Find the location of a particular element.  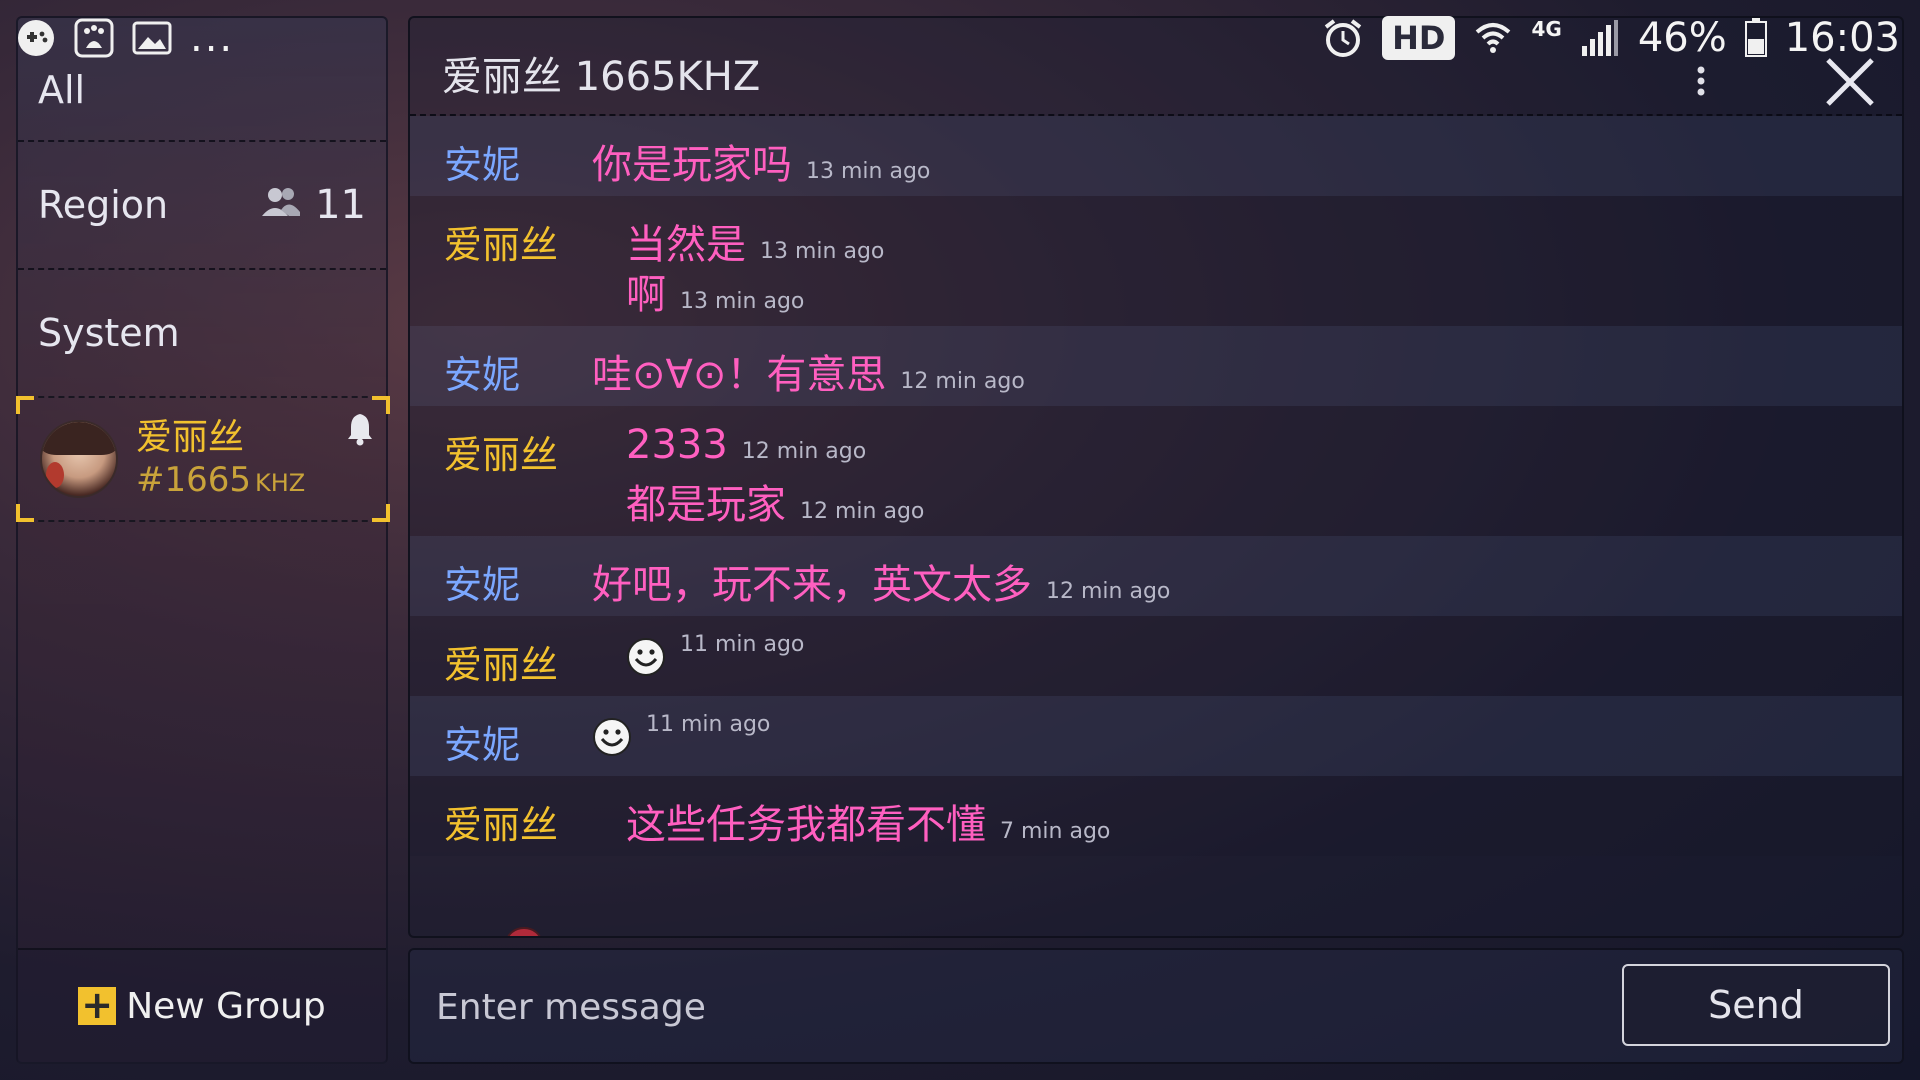

wifi-icon is located at coordinates (1493, 38).